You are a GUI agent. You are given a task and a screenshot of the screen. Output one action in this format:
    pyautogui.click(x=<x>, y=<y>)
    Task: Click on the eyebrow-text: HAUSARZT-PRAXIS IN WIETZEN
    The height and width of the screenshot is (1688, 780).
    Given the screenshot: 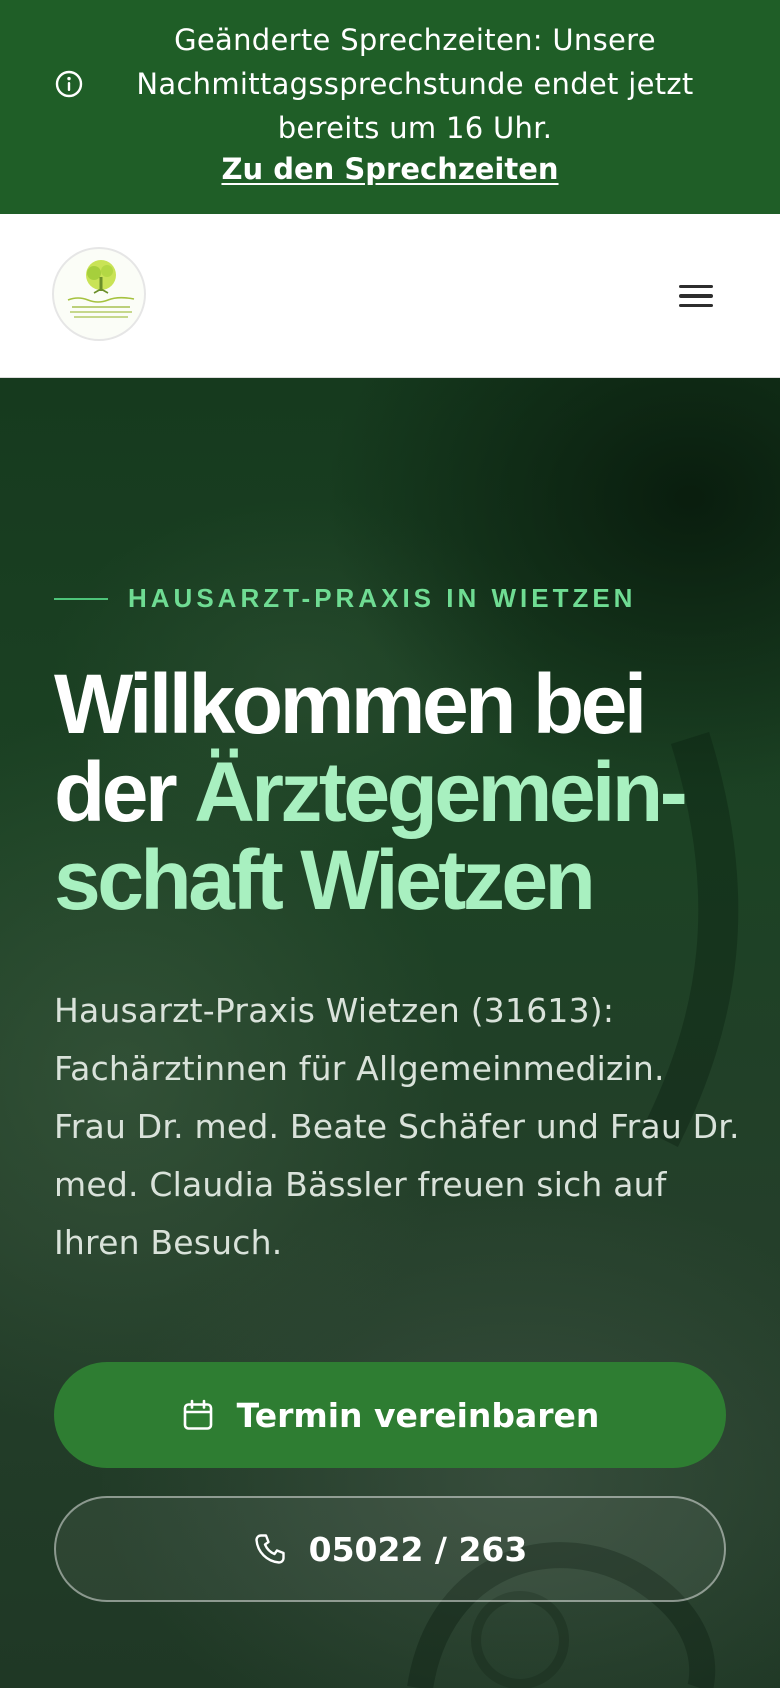 What is the action you would take?
    pyautogui.click(x=382, y=598)
    